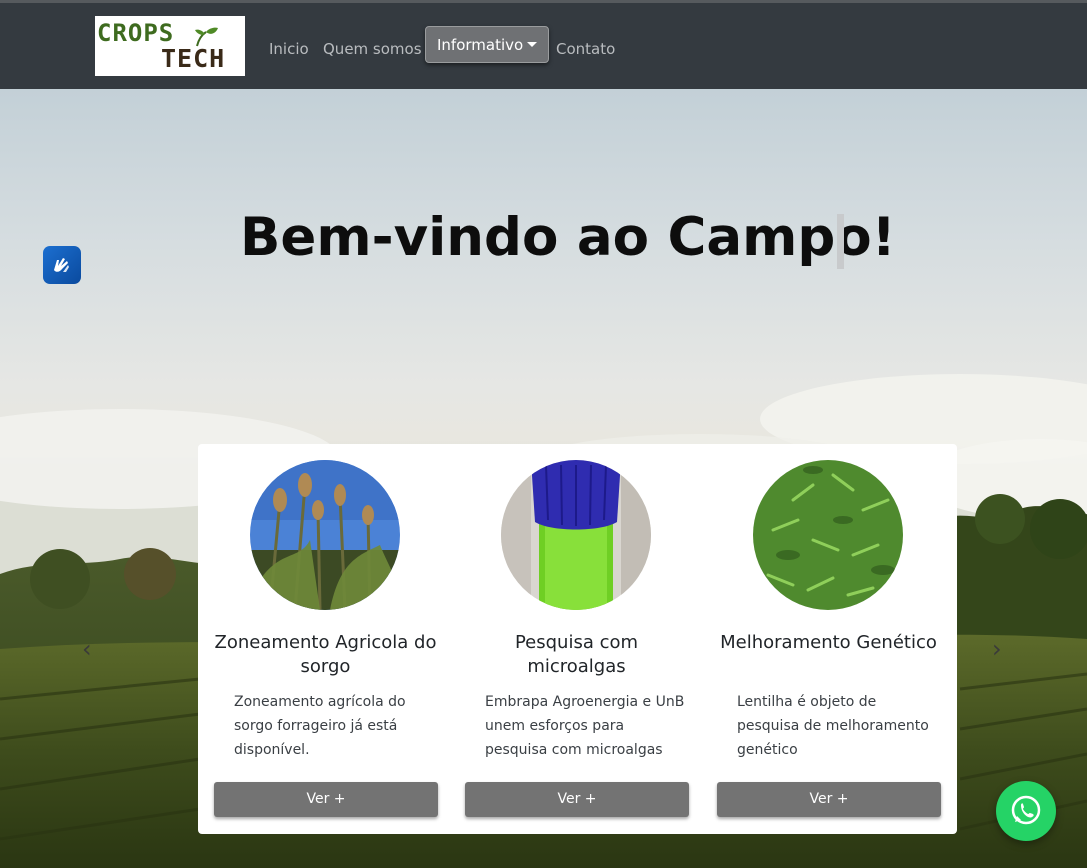  Describe the element at coordinates (576, 535) in the screenshot. I see `microalgae-image` at that location.